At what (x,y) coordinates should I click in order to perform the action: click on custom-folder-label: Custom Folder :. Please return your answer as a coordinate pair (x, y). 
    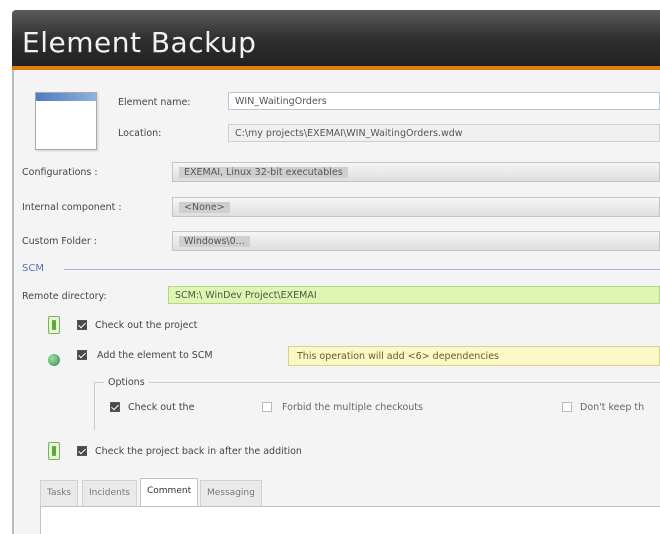
    Looking at the image, I should click on (59, 241).